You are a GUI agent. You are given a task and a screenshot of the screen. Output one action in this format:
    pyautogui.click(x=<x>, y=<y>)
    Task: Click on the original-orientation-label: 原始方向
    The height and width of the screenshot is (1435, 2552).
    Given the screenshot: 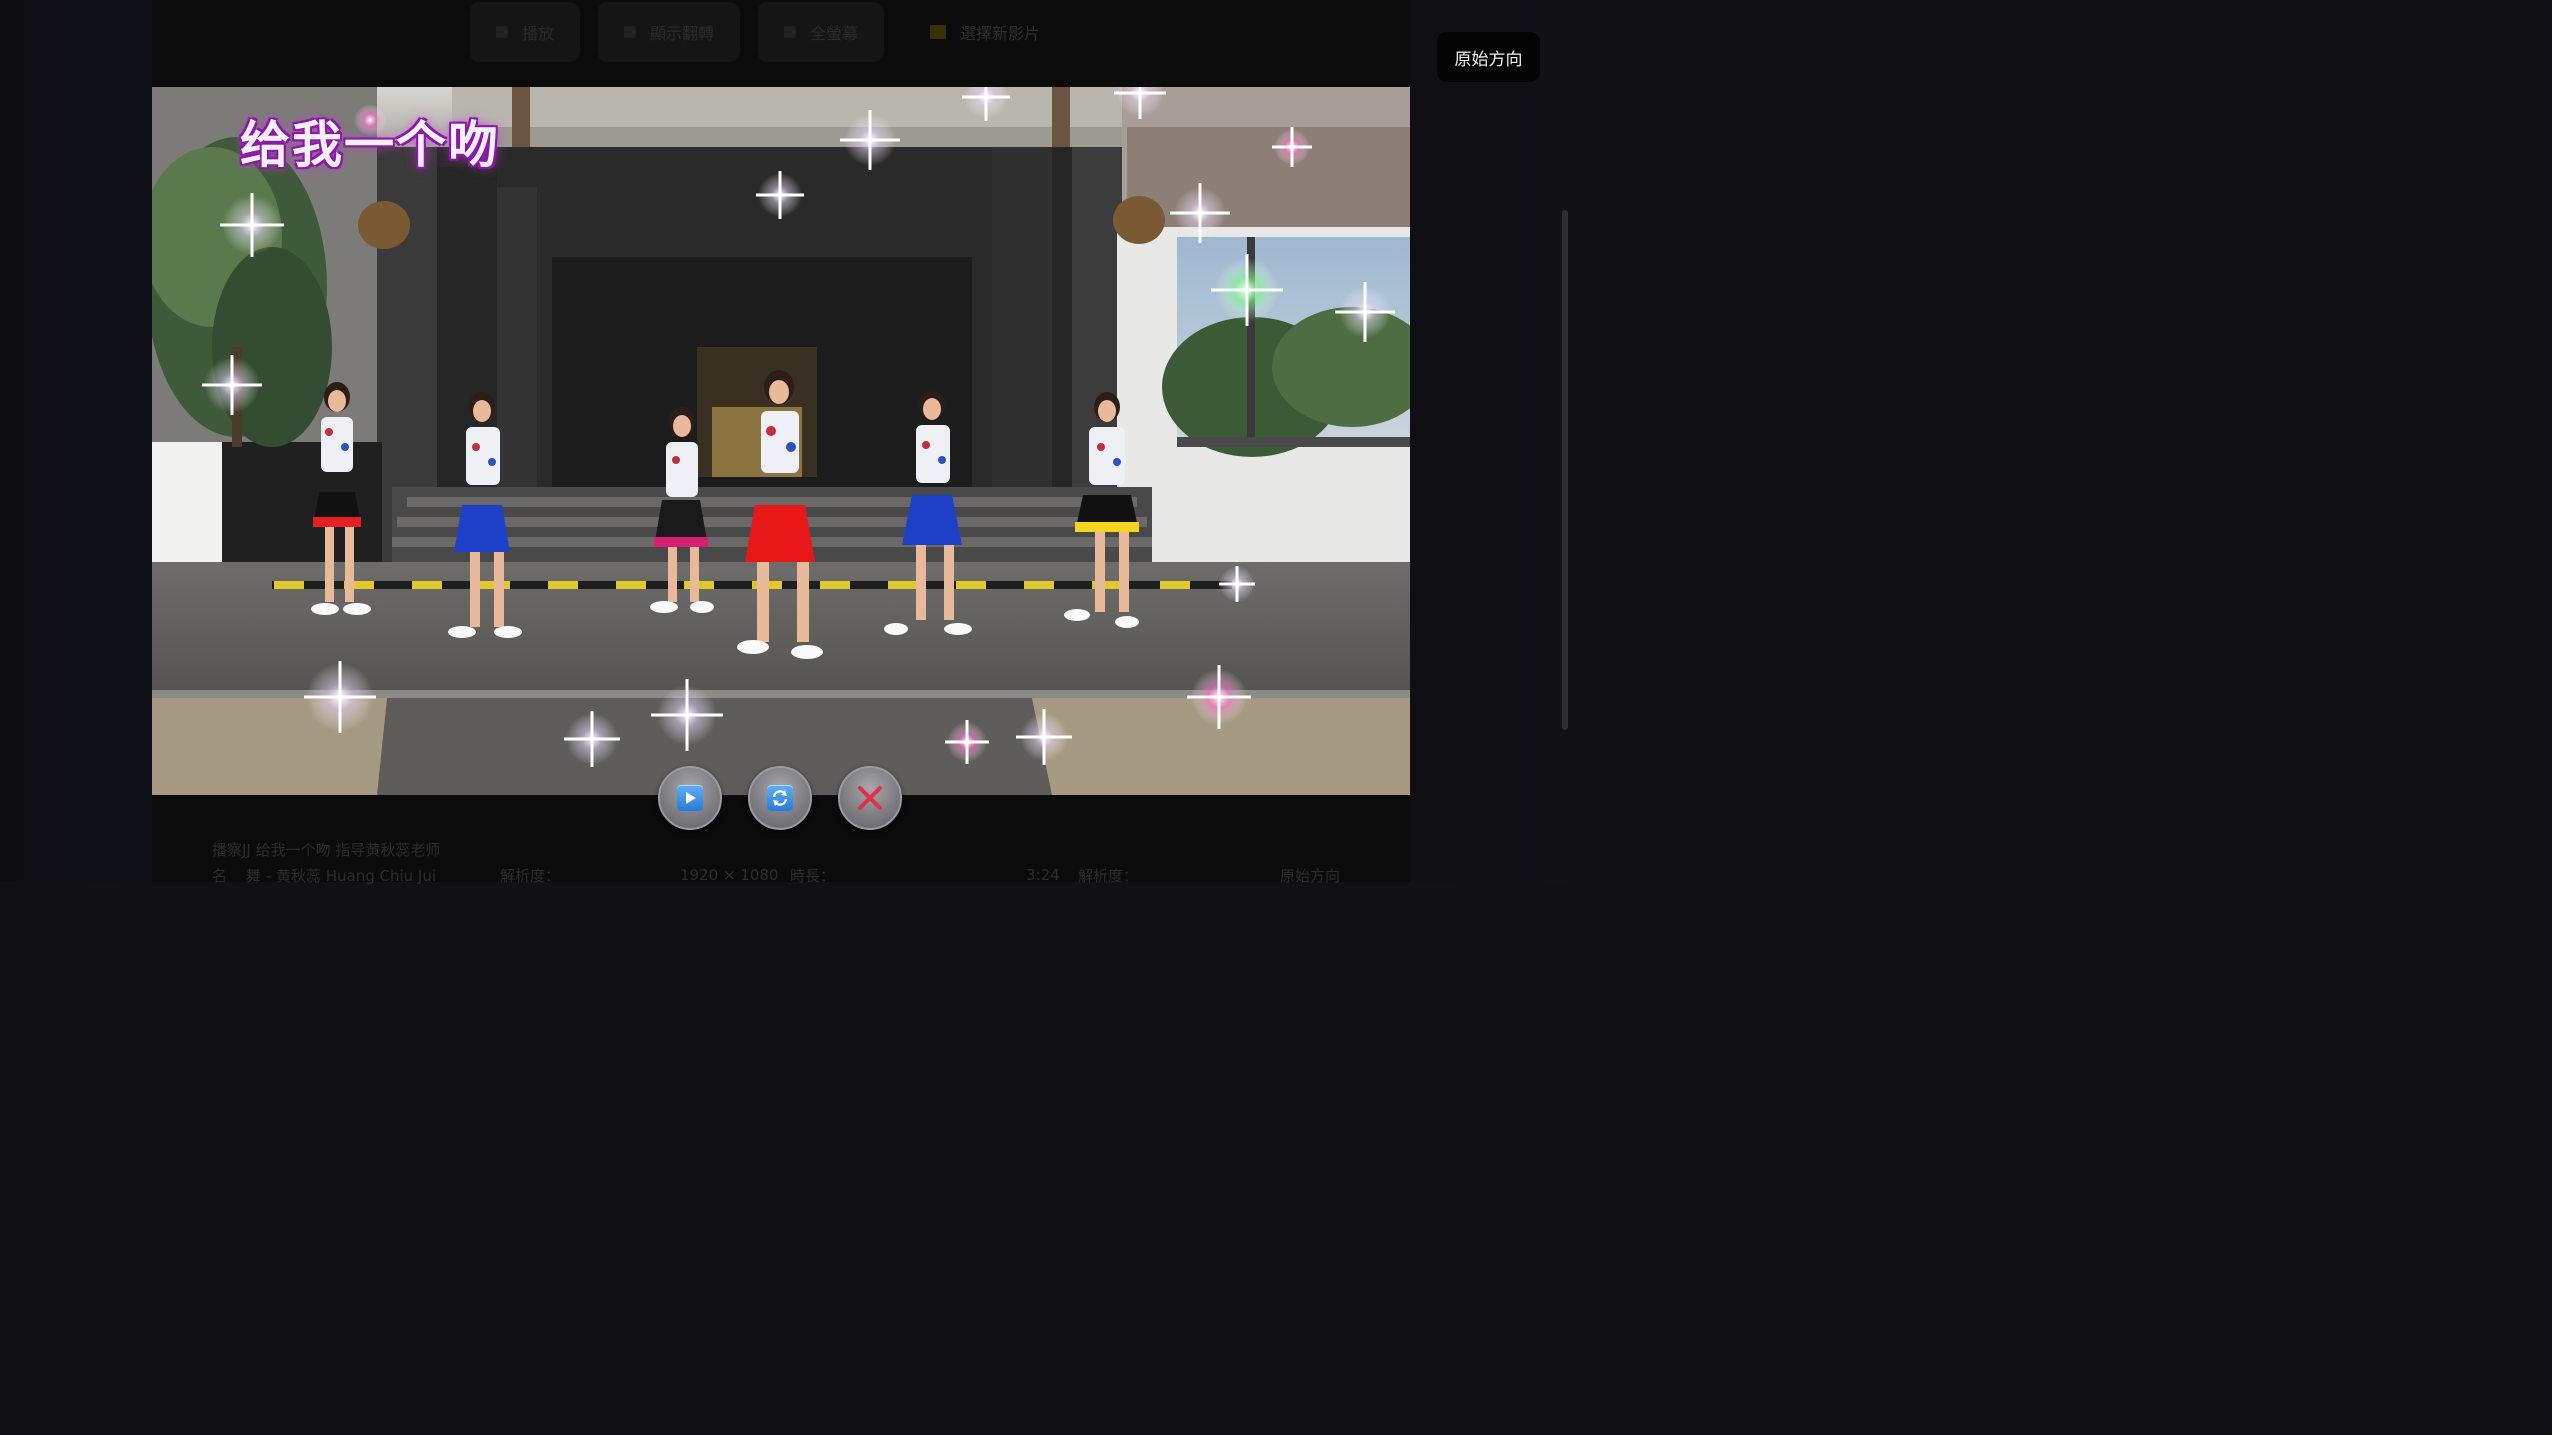 What is the action you would take?
    pyautogui.click(x=1488, y=59)
    